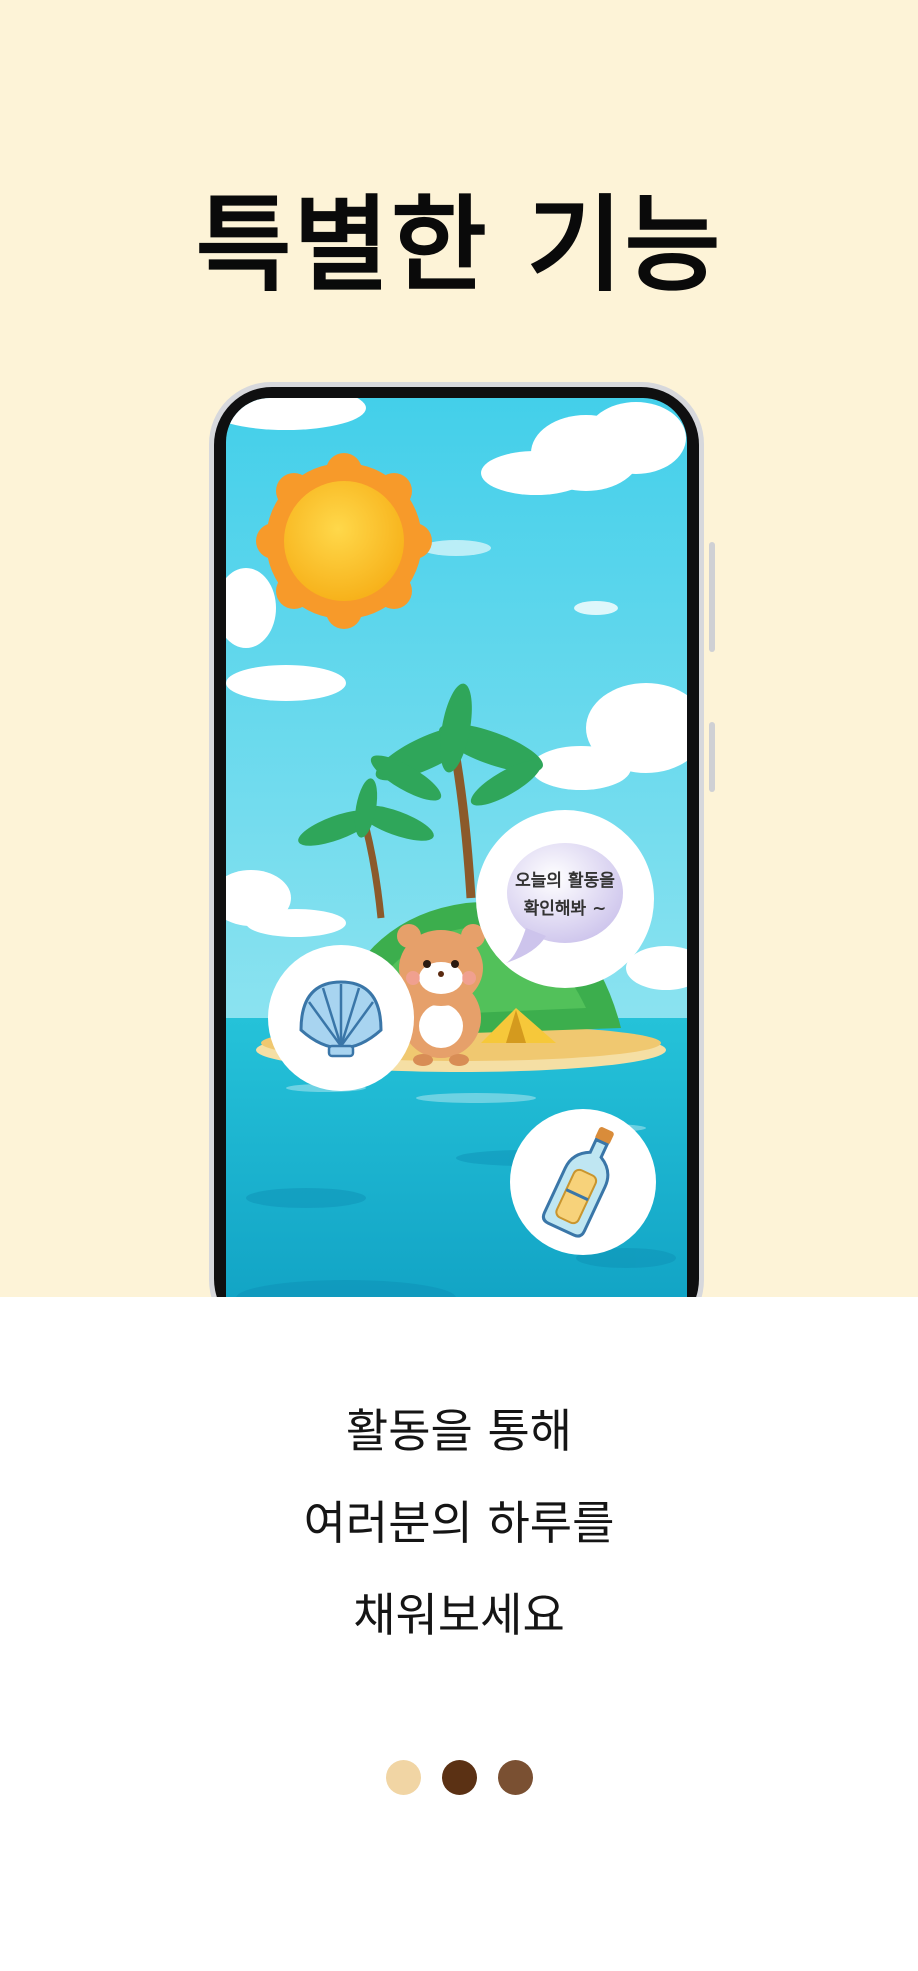 This screenshot has width=918, height=1971. I want to click on caption-line-3: 채워보세요, so click(459, 1615).